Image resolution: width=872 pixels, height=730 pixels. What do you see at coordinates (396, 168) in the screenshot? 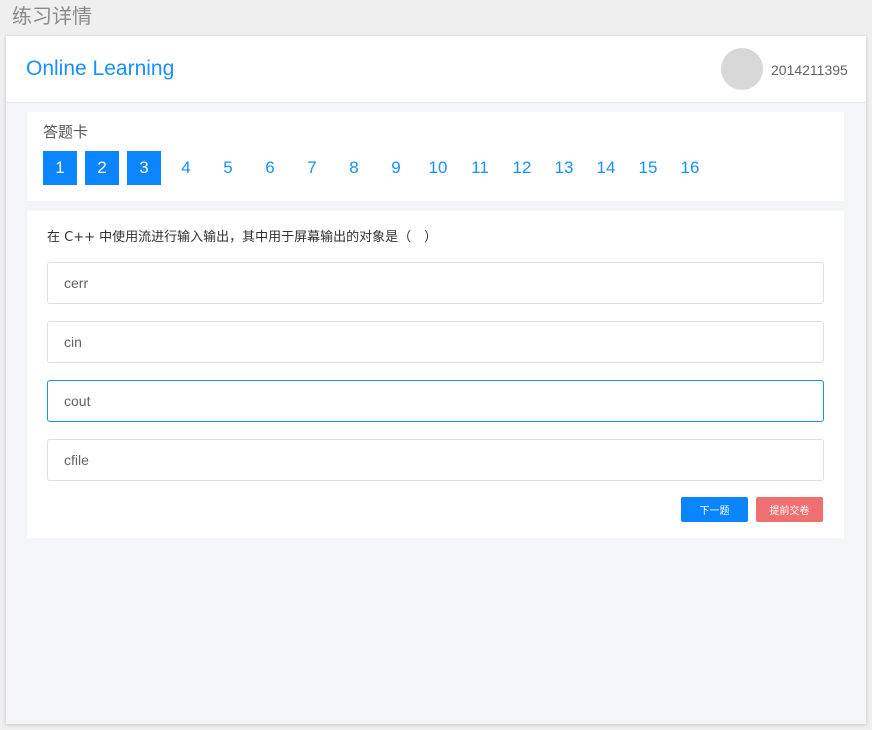
I see `question-number-button: 9` at bounding box center [396, 168].